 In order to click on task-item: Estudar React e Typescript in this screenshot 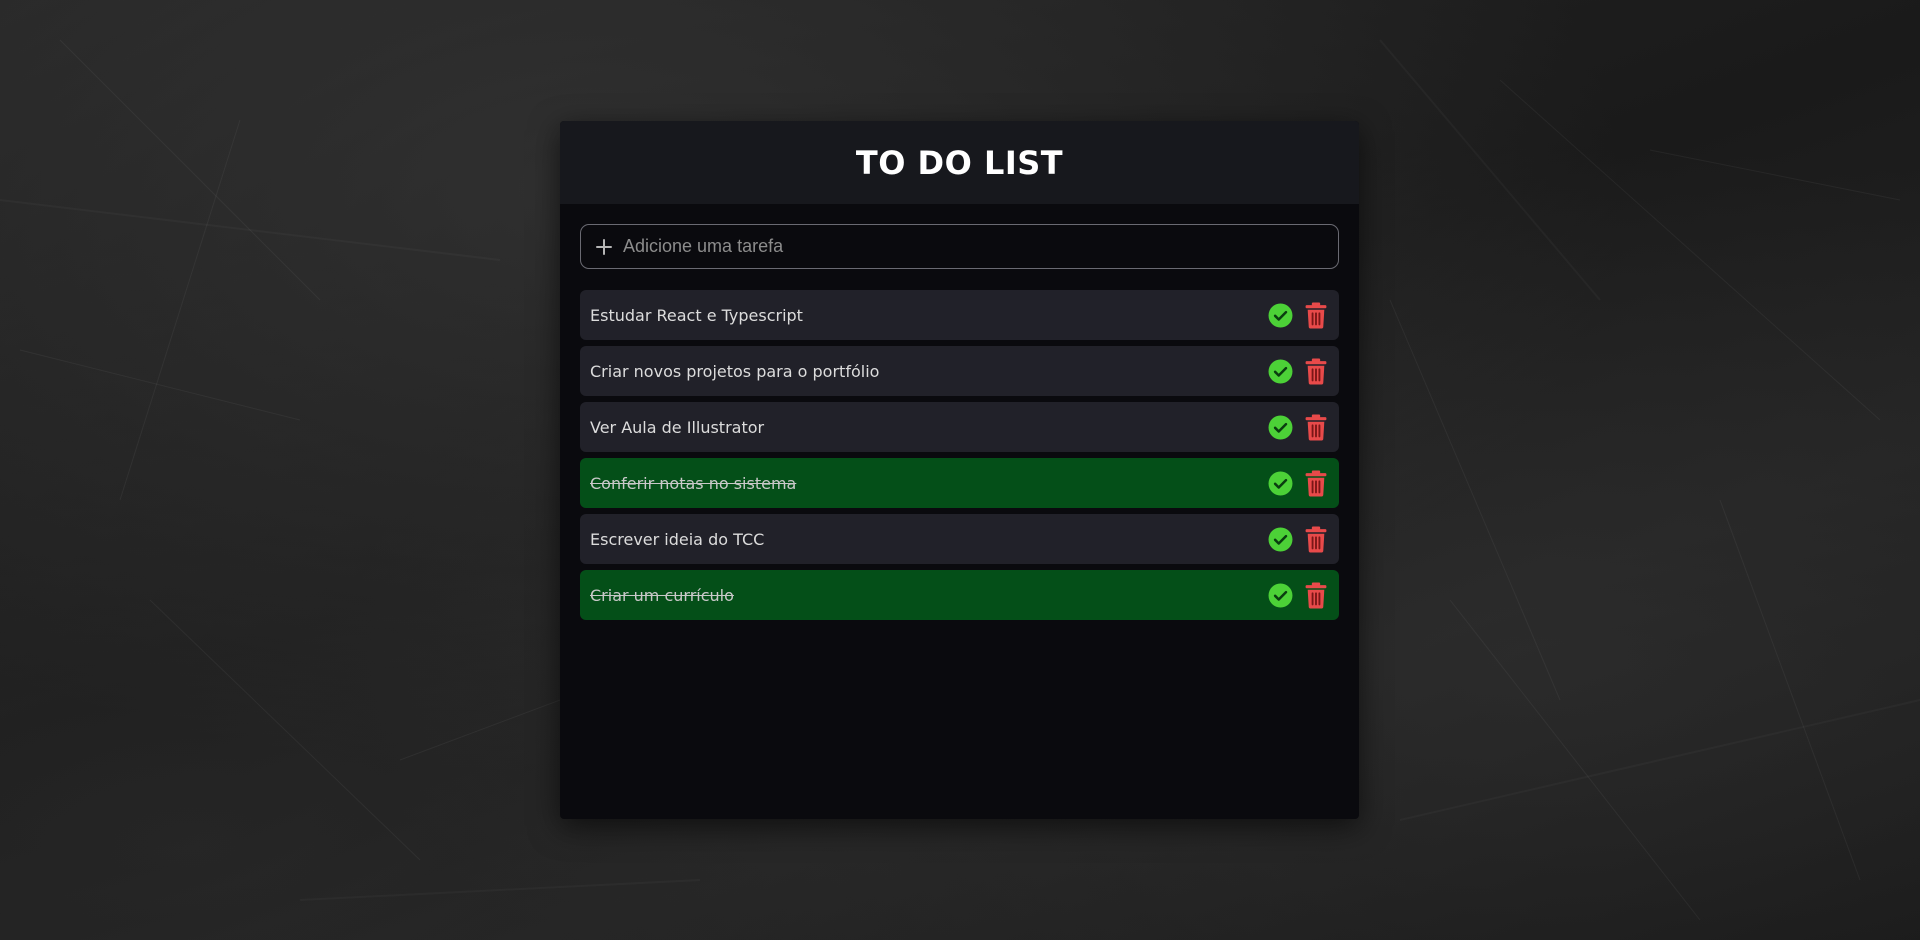, I will do `click(959, 315)`.